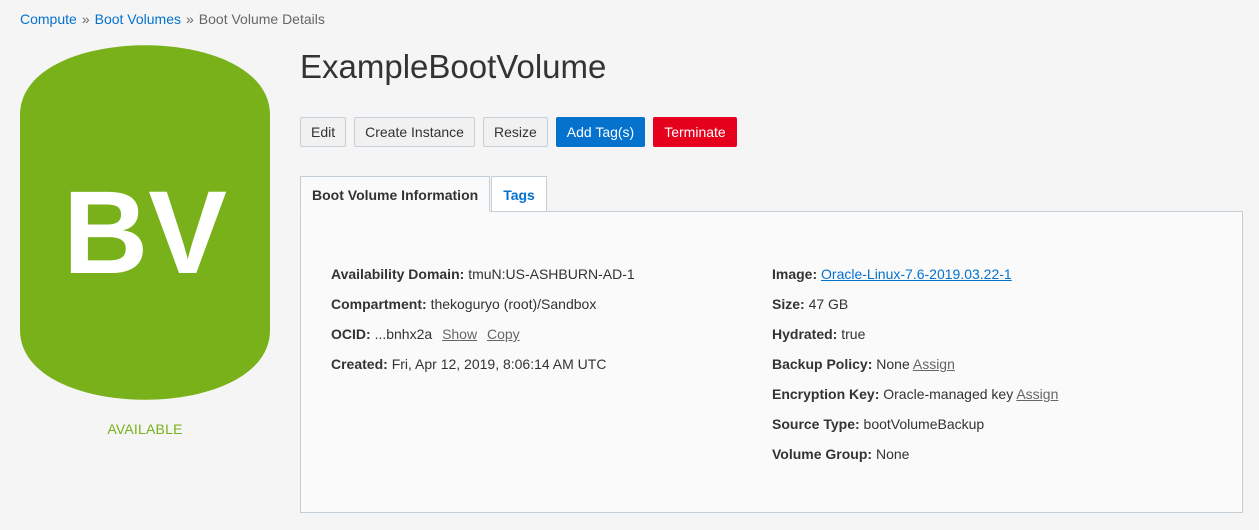 This screenshot has width=1259, height=530. What do you see at coordinates (816, 424) in the screenshot?
I see `source-type-label: Source Type:` at bounding box center [816, 424].